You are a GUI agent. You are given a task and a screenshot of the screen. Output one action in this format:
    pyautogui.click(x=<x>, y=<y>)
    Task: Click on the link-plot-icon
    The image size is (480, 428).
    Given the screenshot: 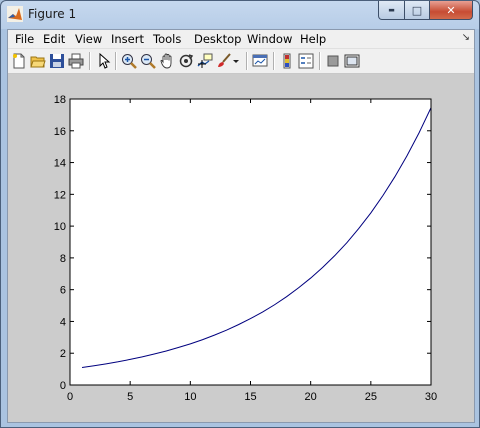 What is the action you would take?
    pyautogui.click(x=260, y=60)
    